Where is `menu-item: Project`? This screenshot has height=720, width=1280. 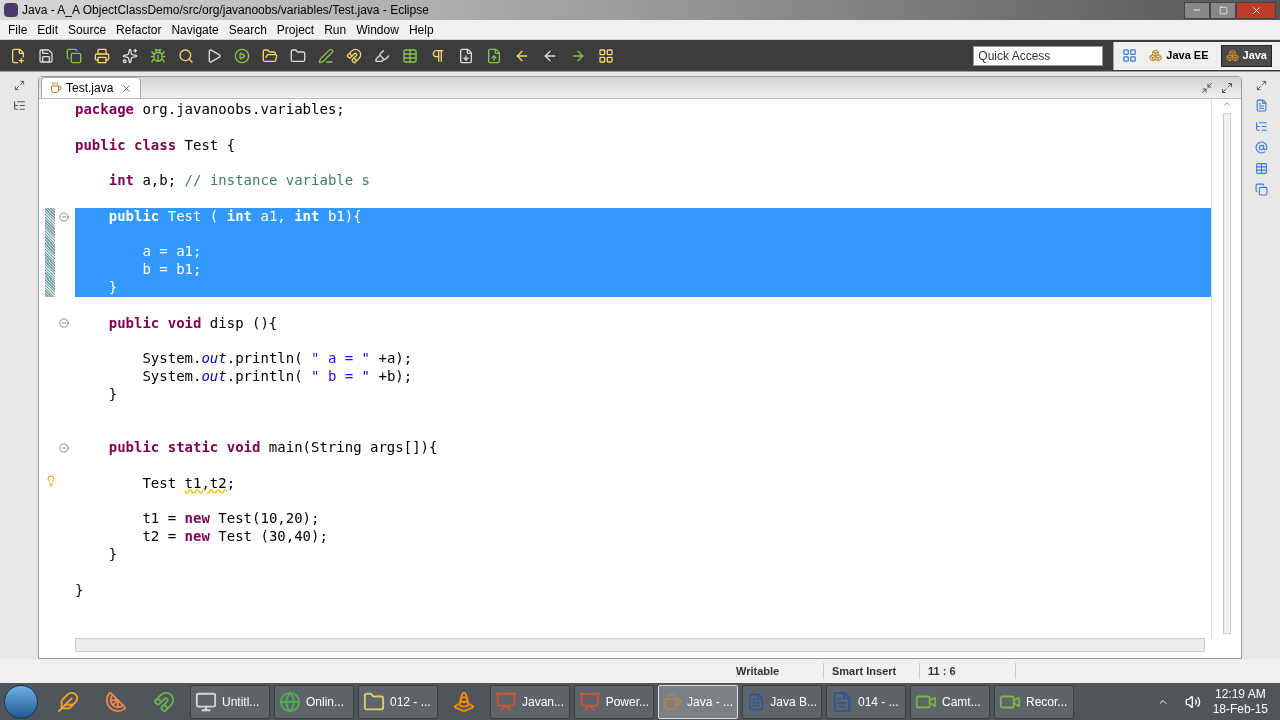
menu-item: Project is located at coordinates (295, 29).